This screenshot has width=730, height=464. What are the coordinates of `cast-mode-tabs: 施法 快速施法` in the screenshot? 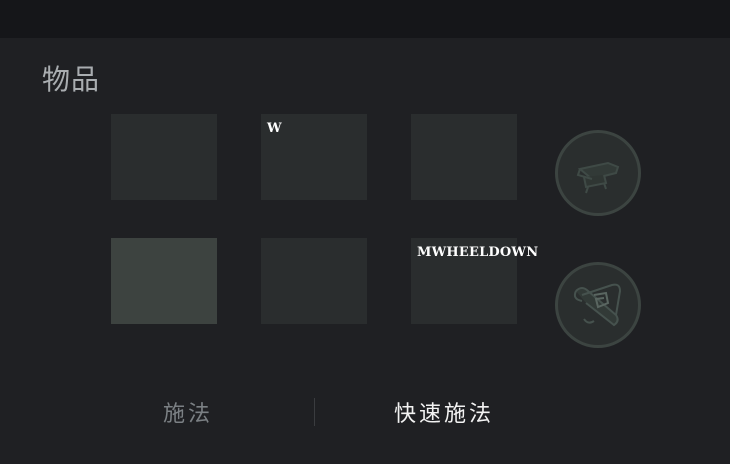 It's located at (365, 412).